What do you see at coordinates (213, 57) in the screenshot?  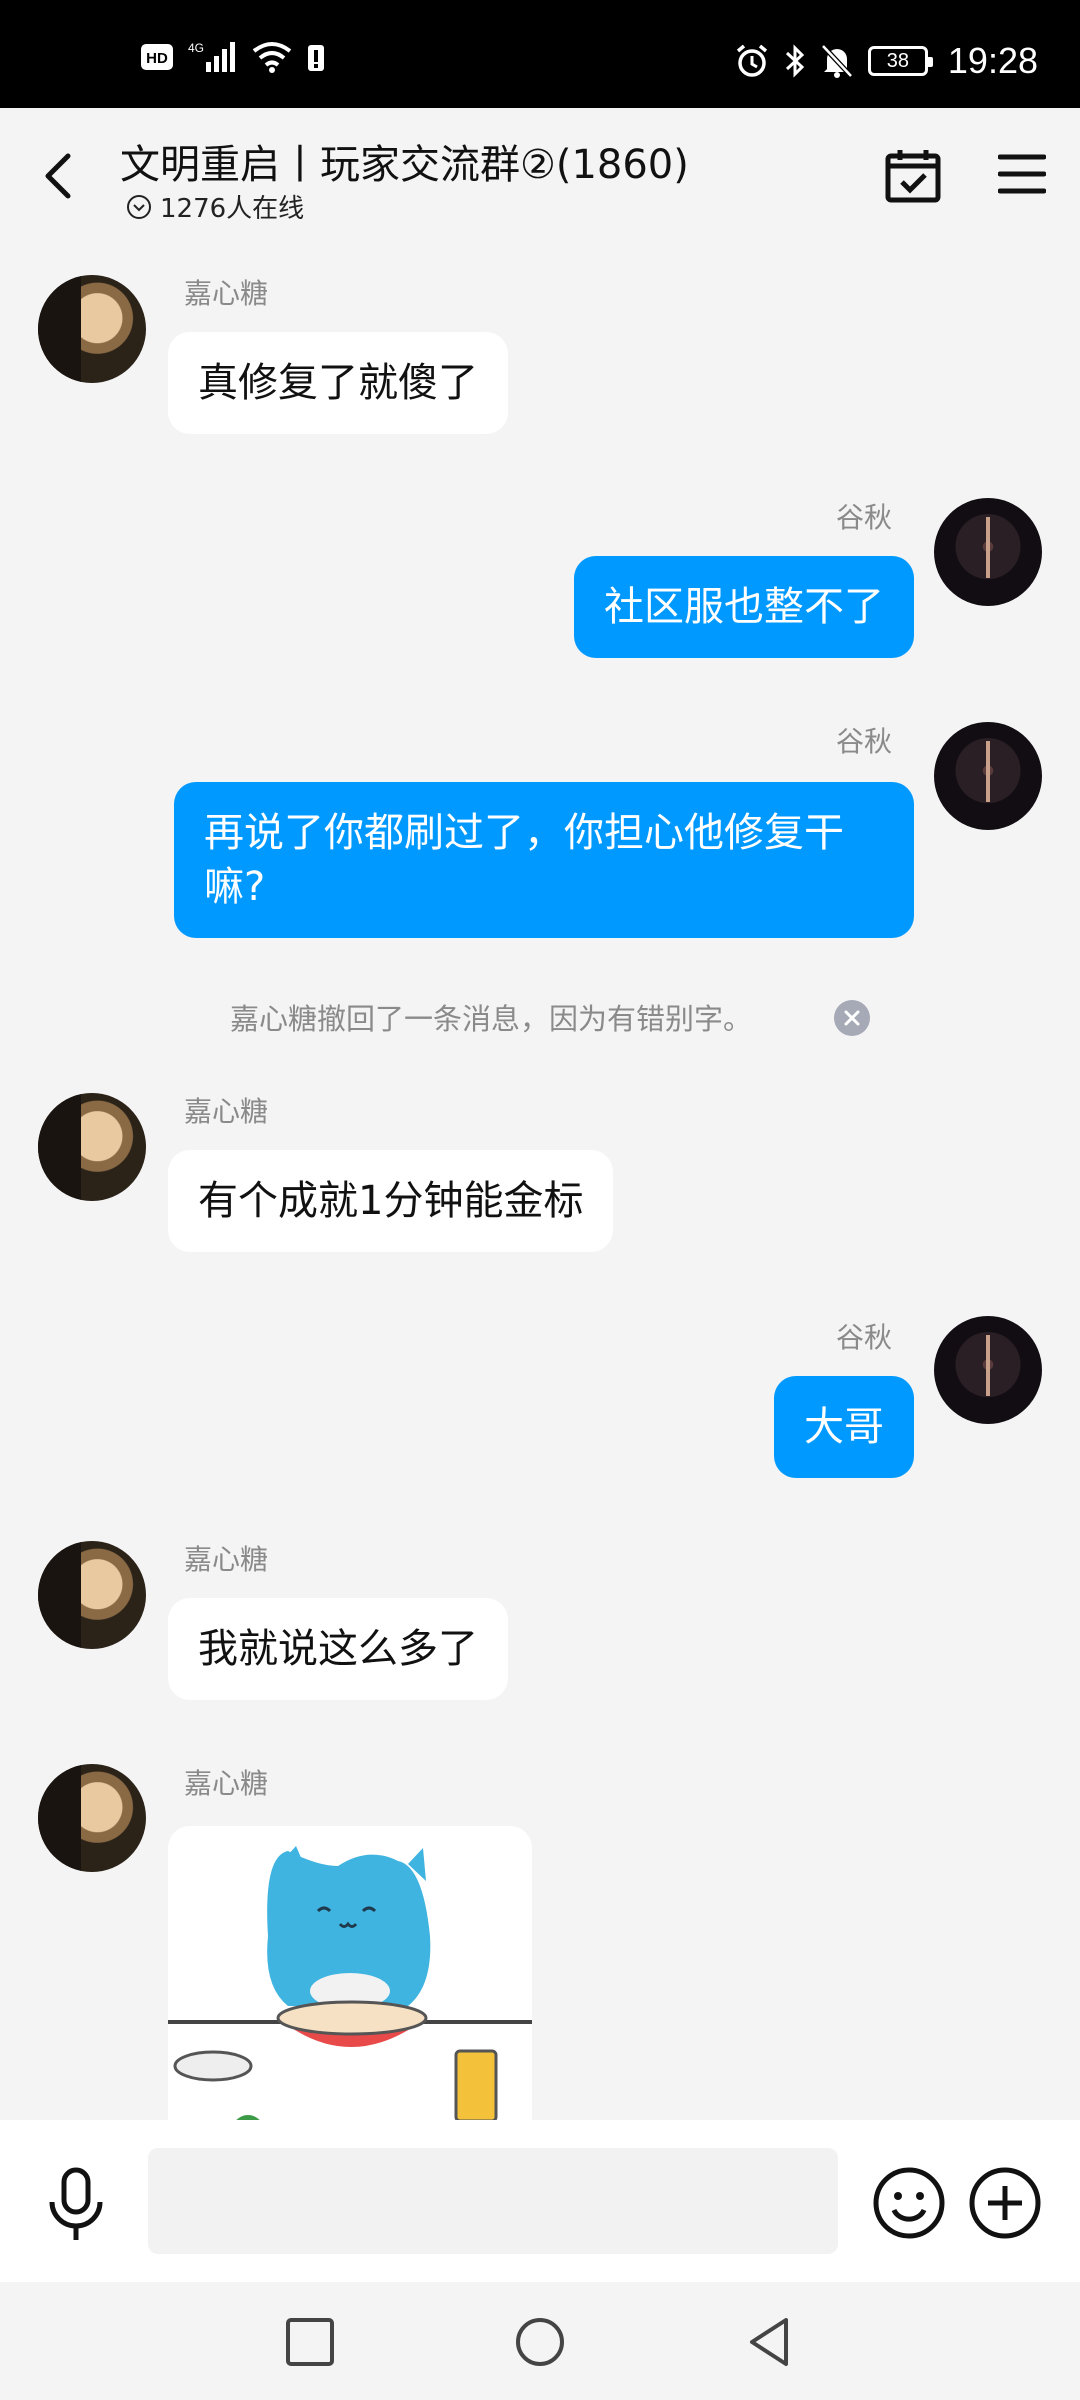 I see `signal-icon: 4G` at bounding box center [213, 57].